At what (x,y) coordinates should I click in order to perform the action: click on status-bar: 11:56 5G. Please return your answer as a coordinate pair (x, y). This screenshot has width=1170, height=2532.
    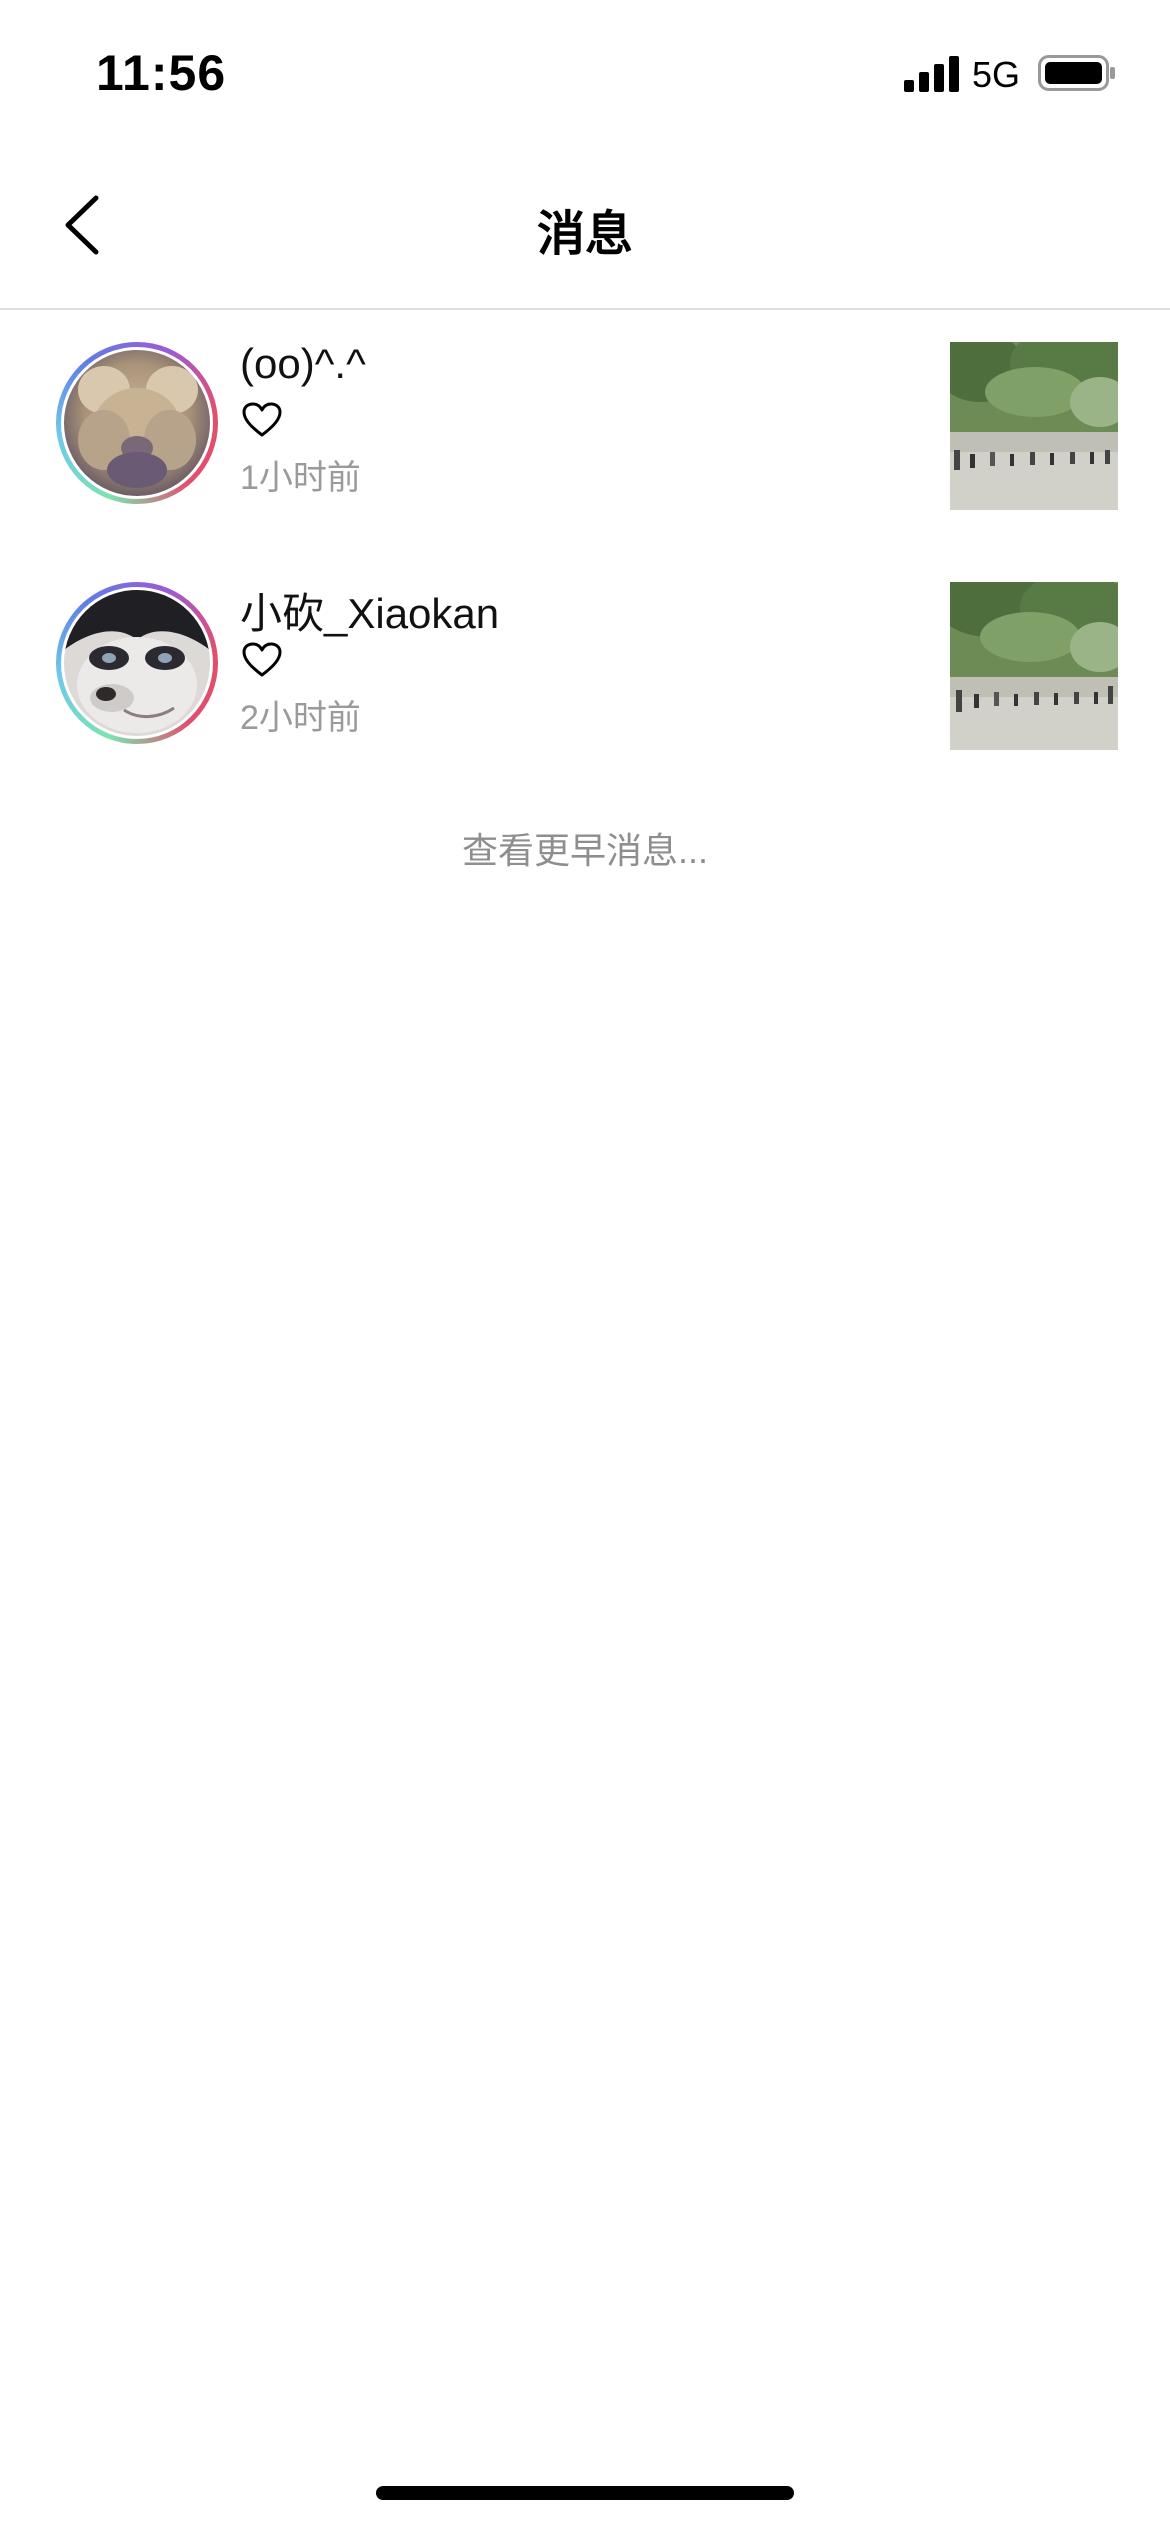
    Looking at the image, I should click on (585, 70).